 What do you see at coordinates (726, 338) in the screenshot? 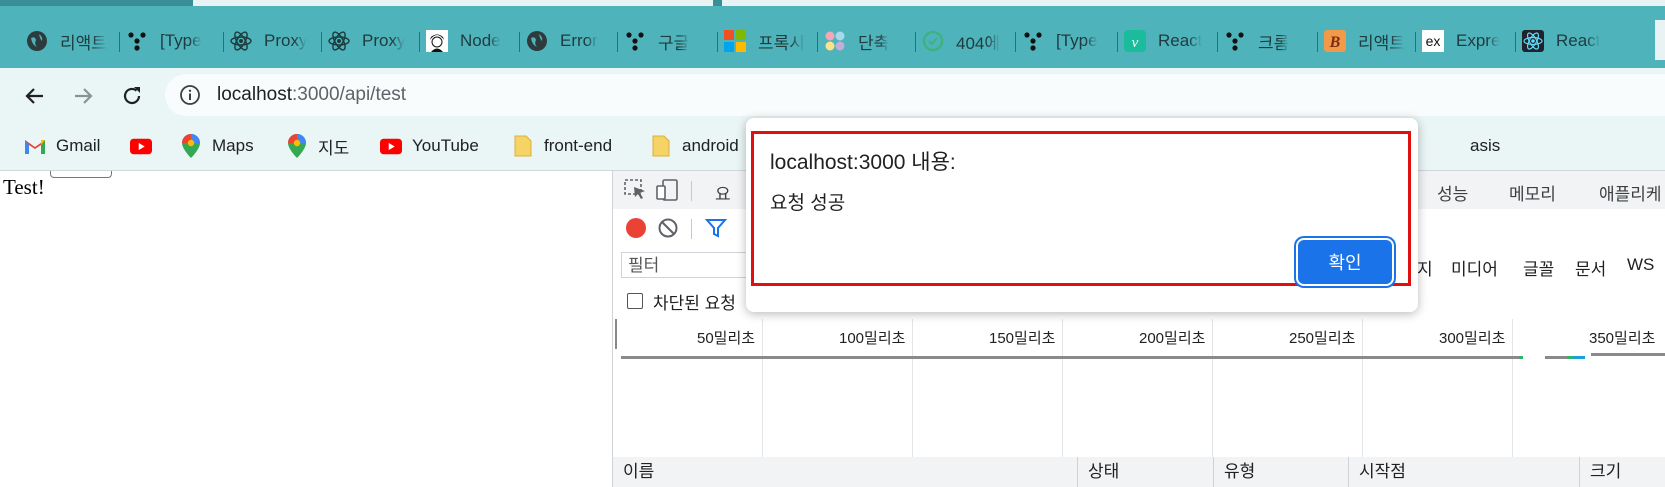
I see `timeline-tick-label: 50밀리초` at bounding box center [726, 338].